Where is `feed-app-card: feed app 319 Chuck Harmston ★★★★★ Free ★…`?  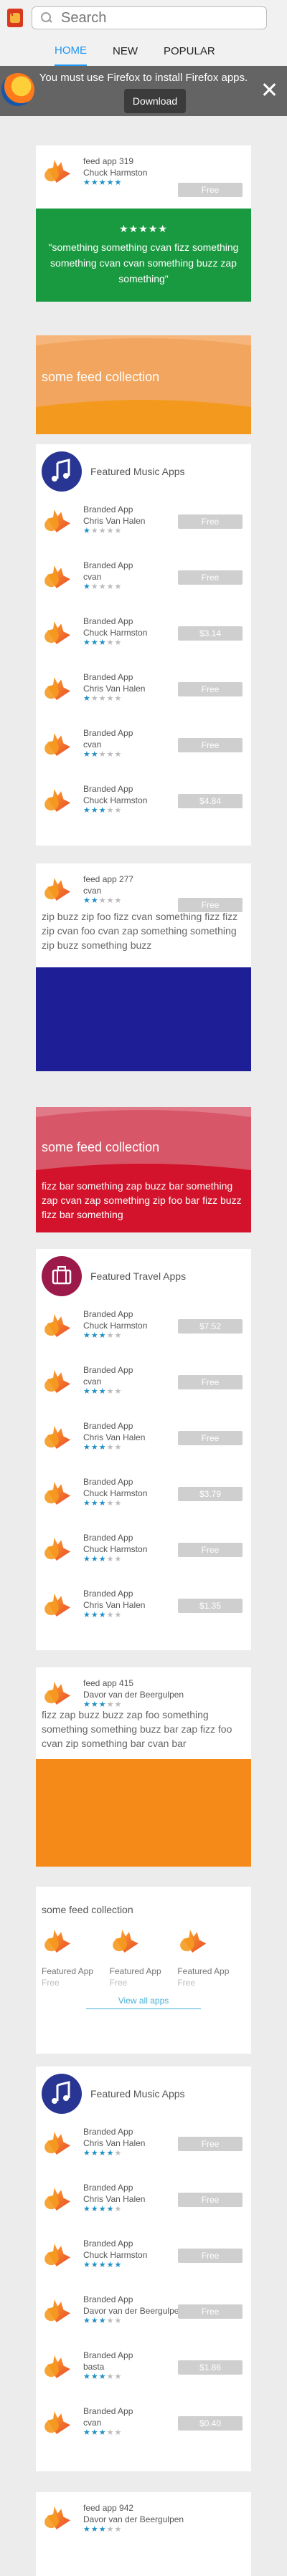 feed-app-card: feed app 319 Chuck Harmston ★★★★★ Free ★… is located at coordinates (143, 224).